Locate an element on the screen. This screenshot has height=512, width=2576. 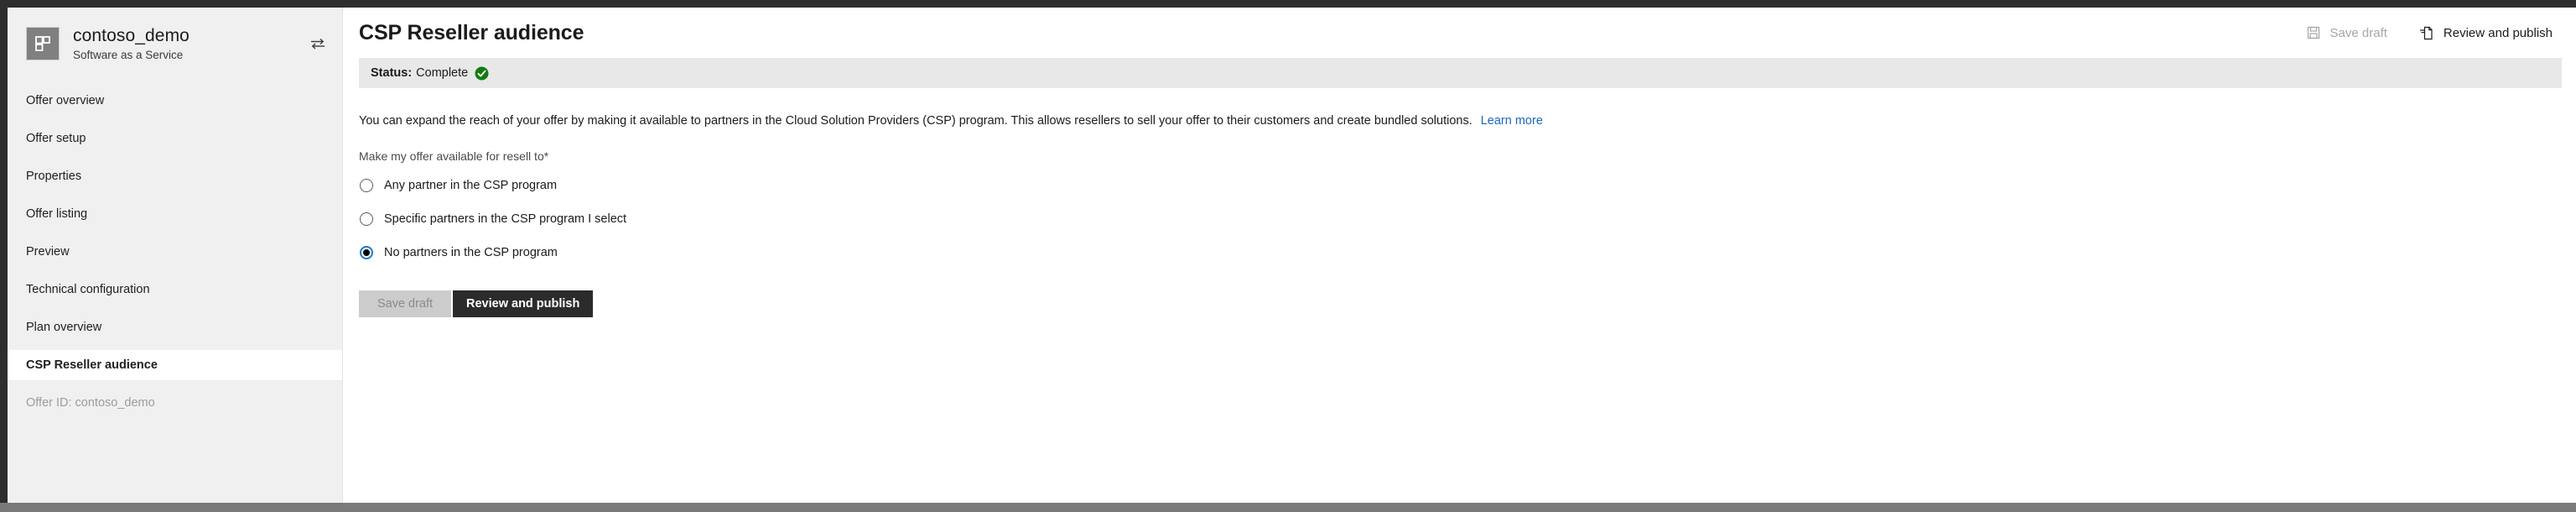
sidebar-item-label: Plan overview is located at coordinates (64, 327).